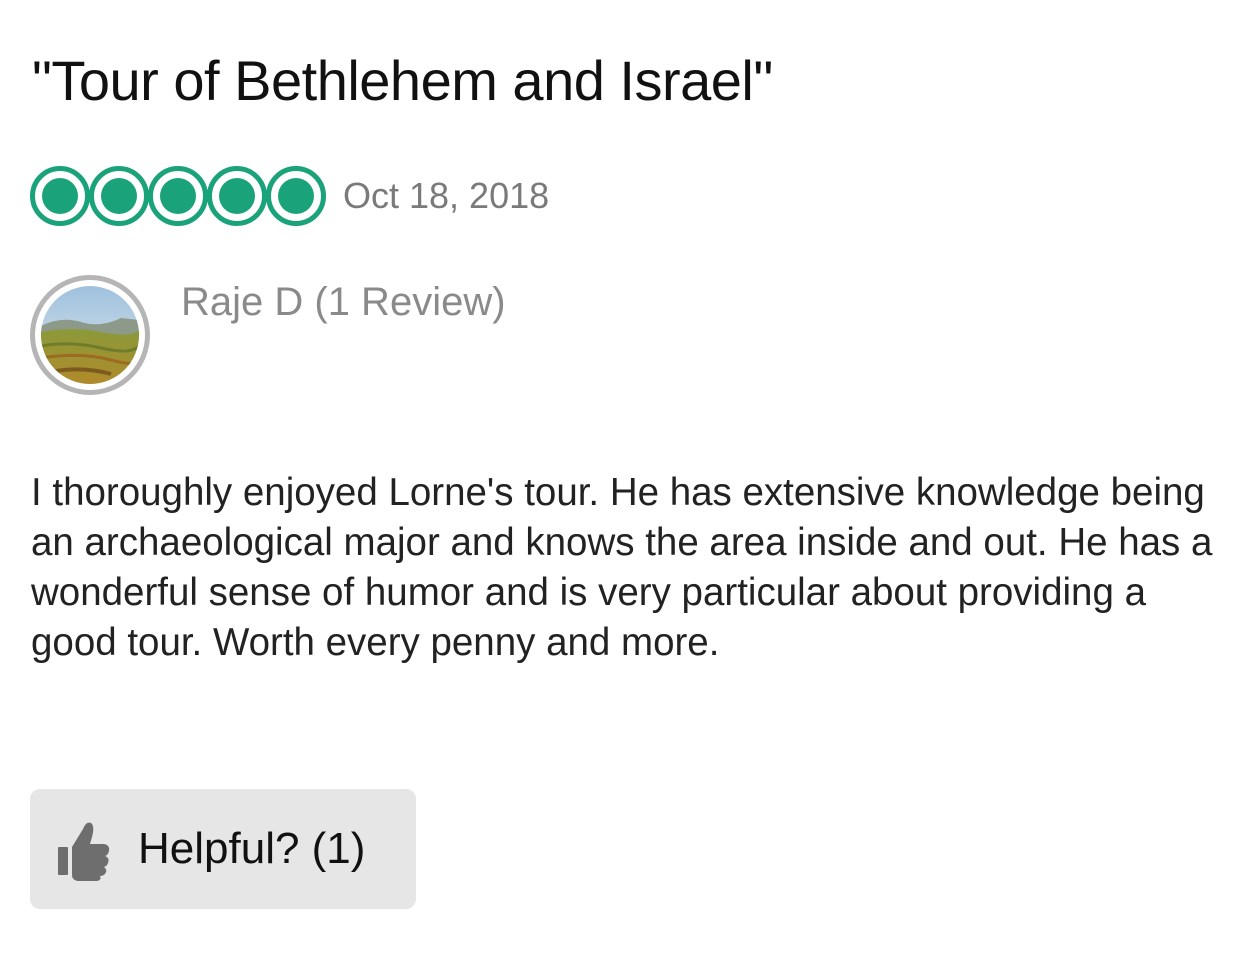 The width and height of the screenshot is (1242, 978). What do you see at coordinates (343, 302) in the screenshot?
I see `reviewer-name: Raje D (1 Review)` at bounding box center [343, 302].